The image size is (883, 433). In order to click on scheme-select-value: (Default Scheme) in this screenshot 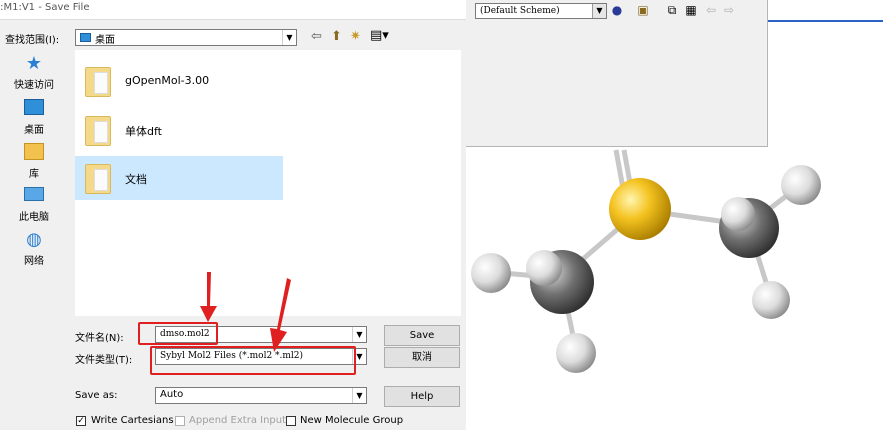, I will do `click(520, 11)`.